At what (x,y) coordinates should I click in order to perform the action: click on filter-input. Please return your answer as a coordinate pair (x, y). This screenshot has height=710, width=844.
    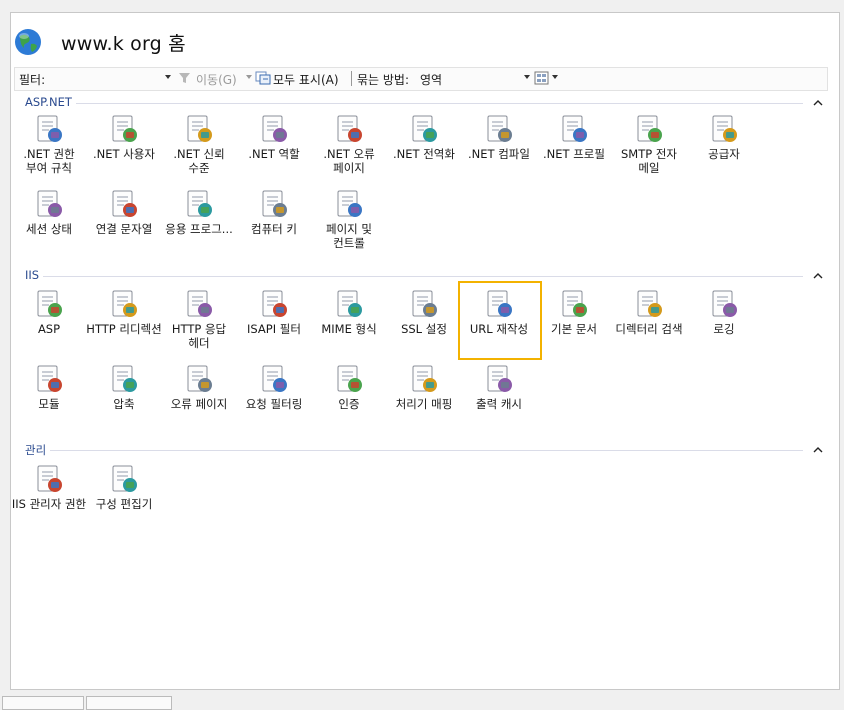
    Looking at the image, I should click on (111, 78).